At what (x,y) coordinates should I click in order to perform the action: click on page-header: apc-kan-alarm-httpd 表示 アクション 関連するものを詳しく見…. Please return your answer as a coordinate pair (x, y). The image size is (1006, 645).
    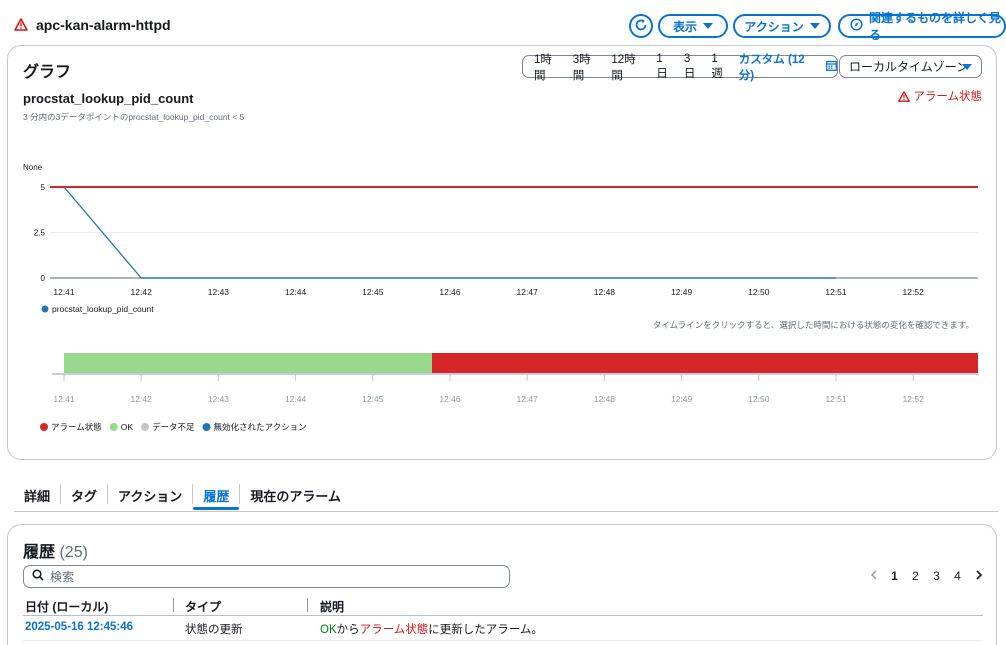
    Looking at the image, I should click on (503, 24).